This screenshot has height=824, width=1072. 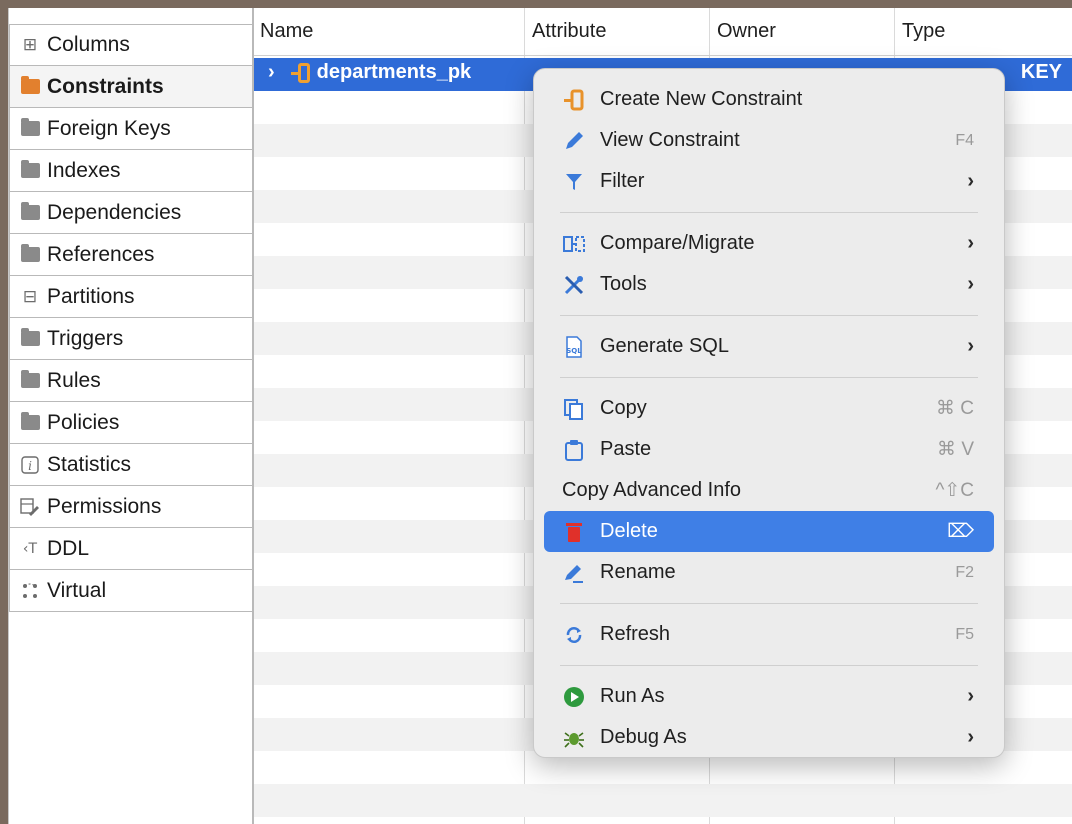 What do you see at coordinates (131, 507) in the screenshot?
I see `tab-permissions: Permissions` at bounding box center [131, 507].